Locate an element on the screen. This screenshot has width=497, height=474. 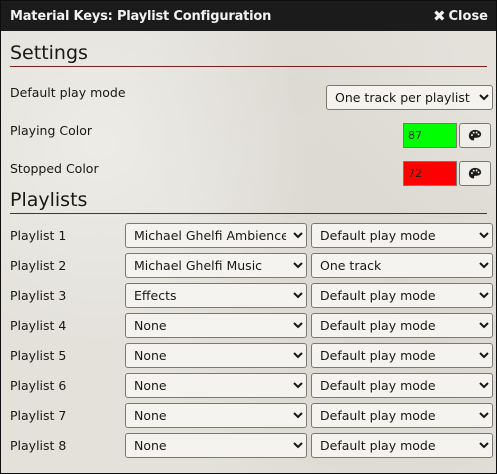
playlists-heading: Playlists is located at coordinates (248, 201).